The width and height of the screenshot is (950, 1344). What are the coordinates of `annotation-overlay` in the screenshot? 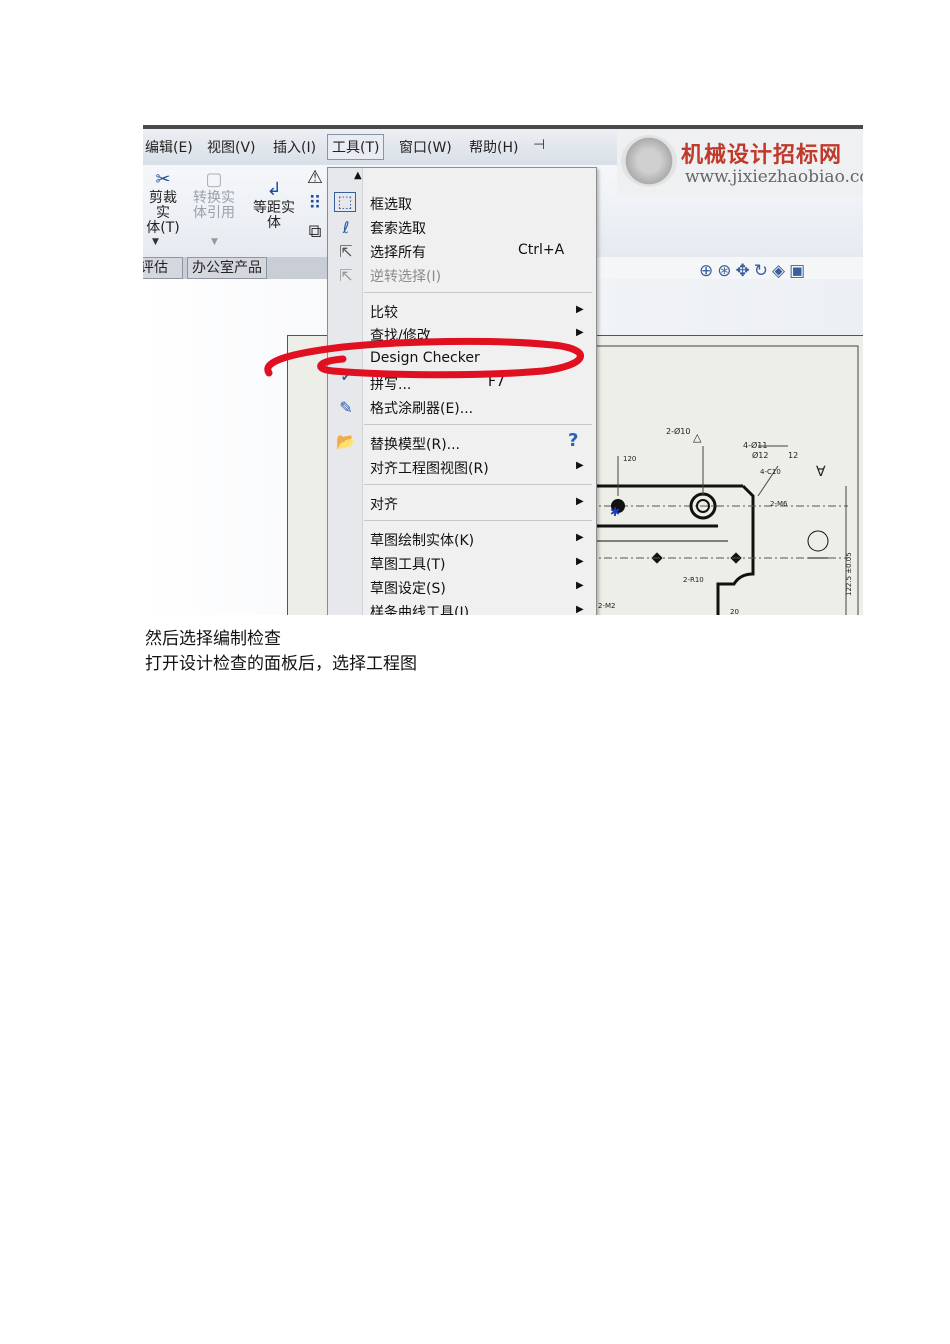 It's located at (424, 358).